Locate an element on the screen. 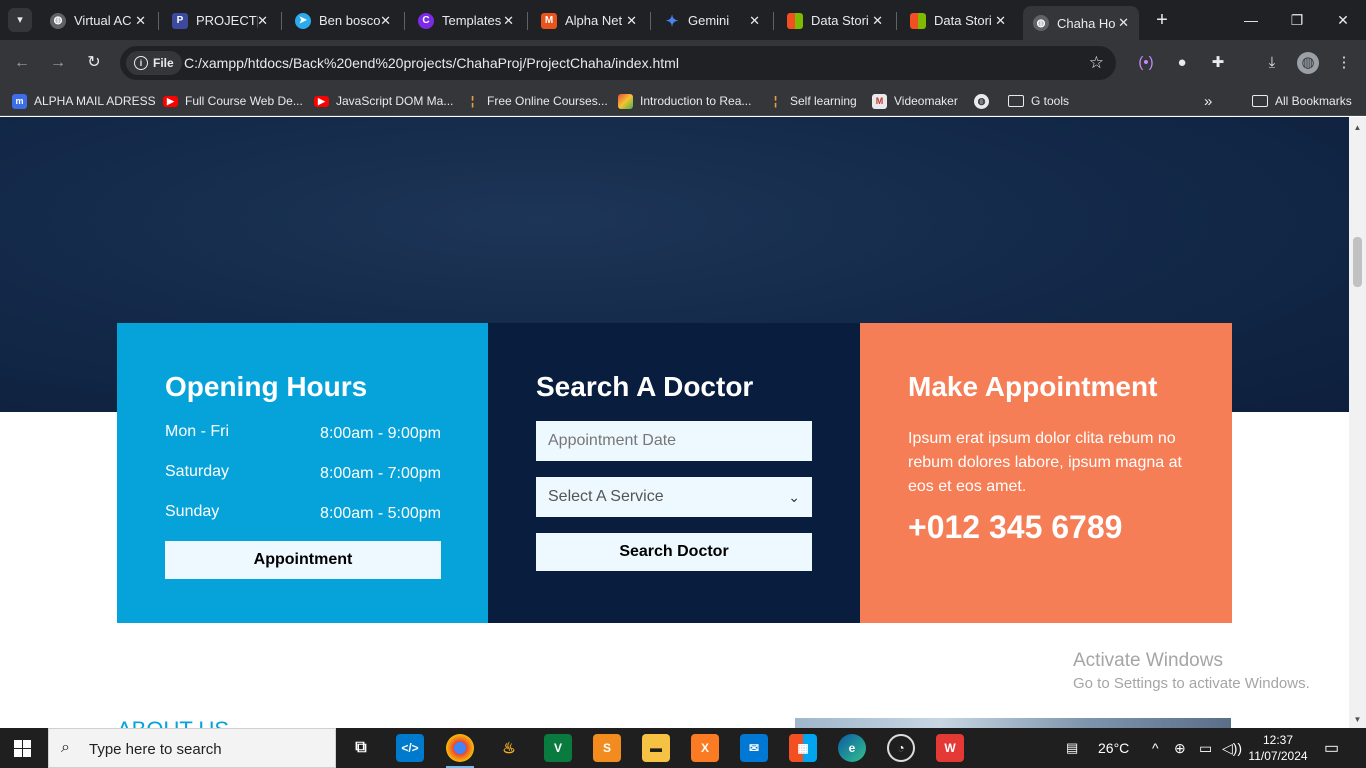  battery-icon: ▭ is located at coordinates (1205, 748).